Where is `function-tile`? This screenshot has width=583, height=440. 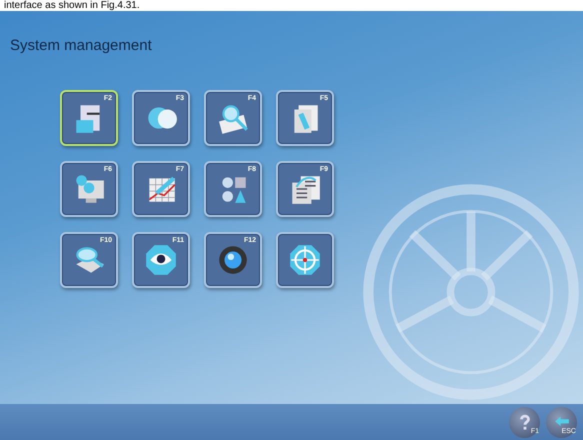
function-tile is located at coordinates (305, 260).